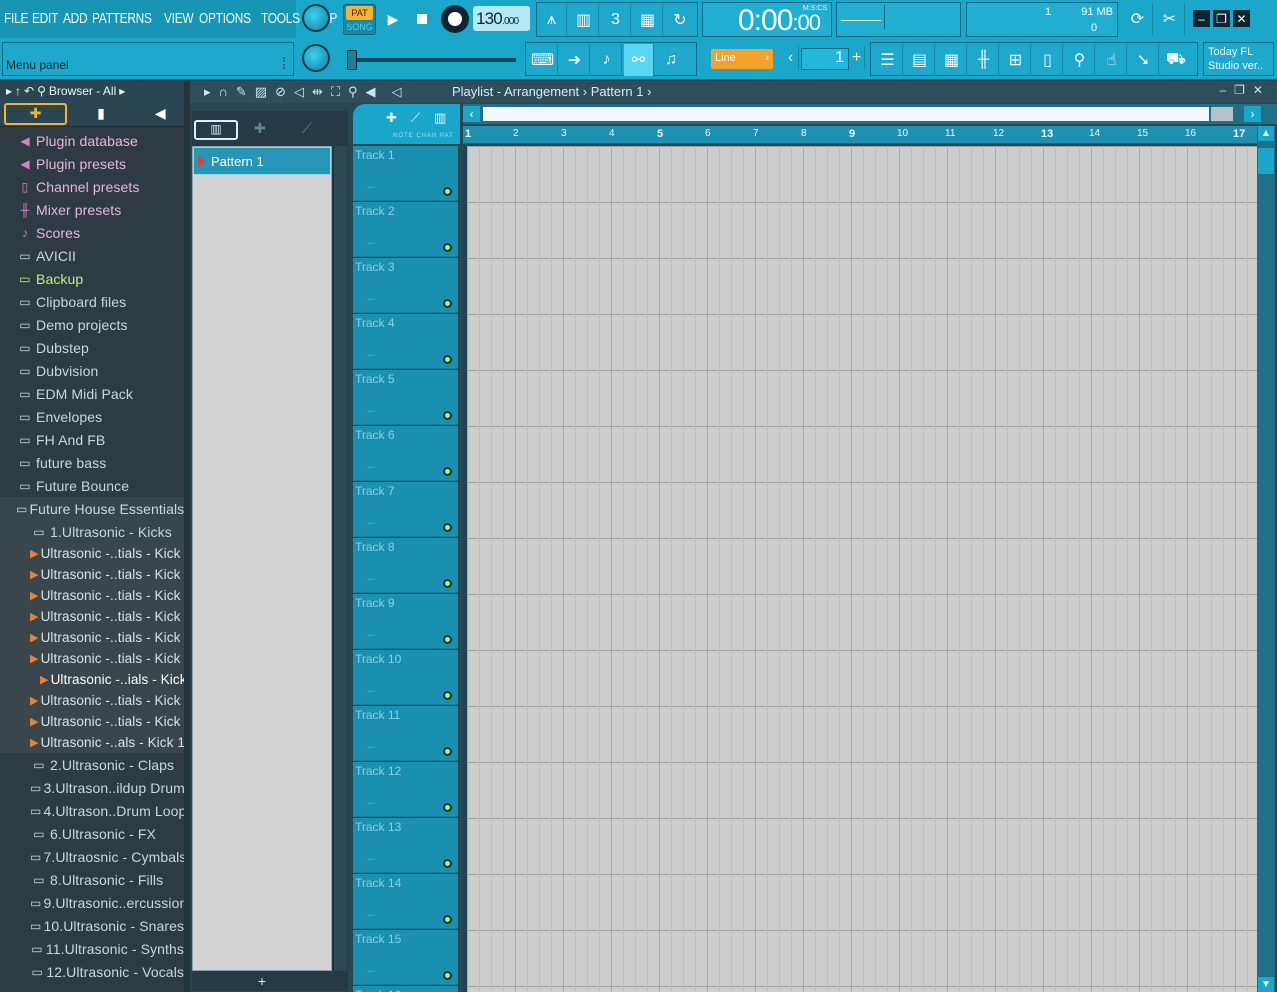  What do you see at coordinates (122, 19) in the screenshot?
I see `menu-patterns: PATTERNS` at bounding box center [122, 19].